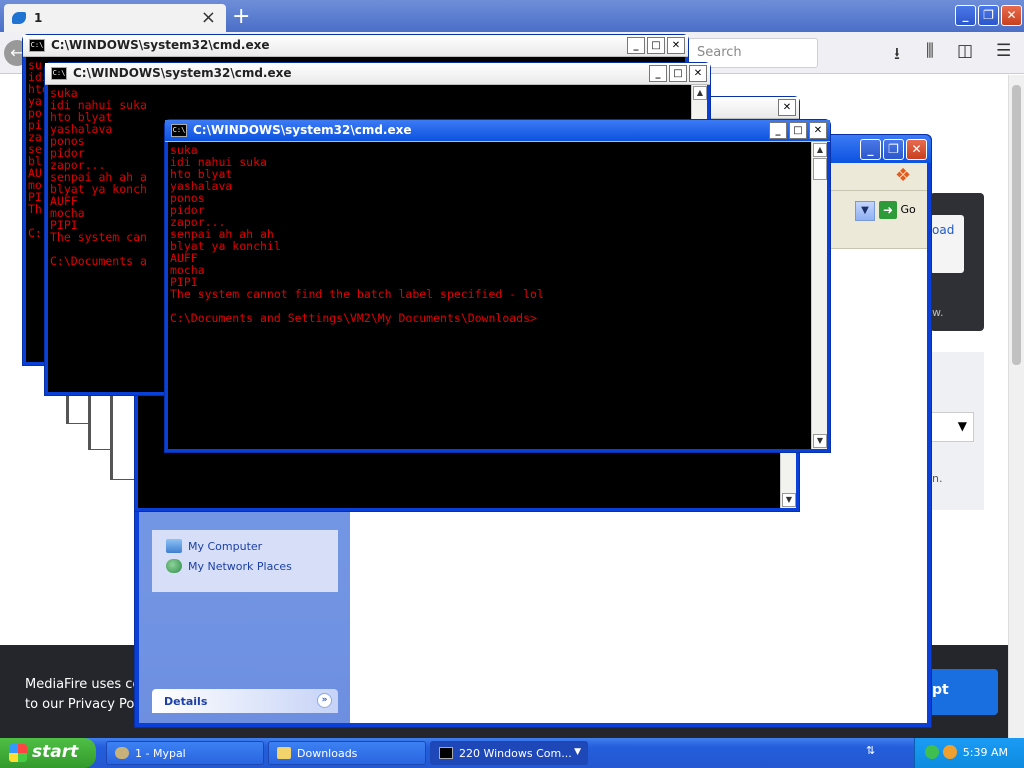 The image size is (1024, 768). Describe the element at coordinates (225, 246) in the screenshot. I see `console-line: blyat ya konchil` at that location.